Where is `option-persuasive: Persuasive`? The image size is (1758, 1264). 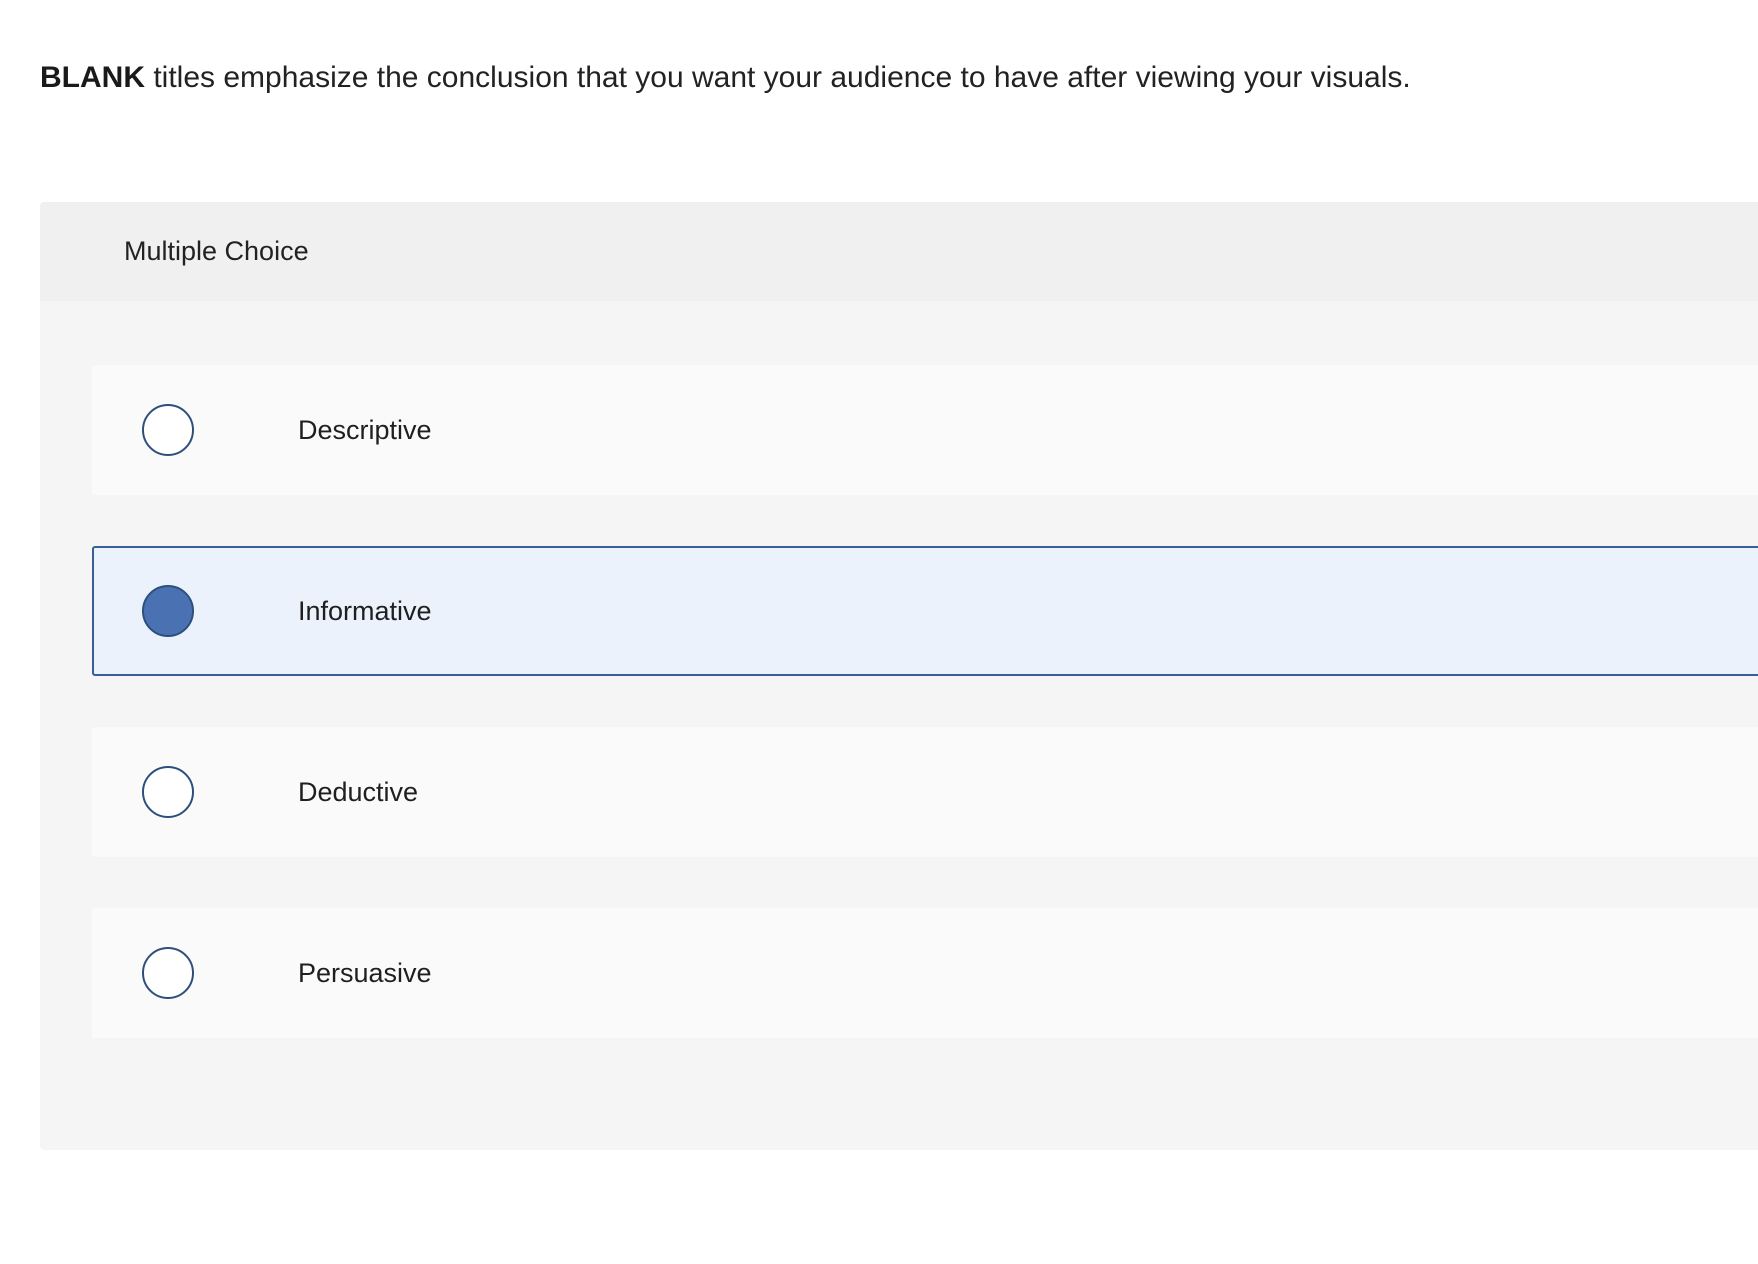 option-persuasive: Persuasive is located at coordinates (925, 973).